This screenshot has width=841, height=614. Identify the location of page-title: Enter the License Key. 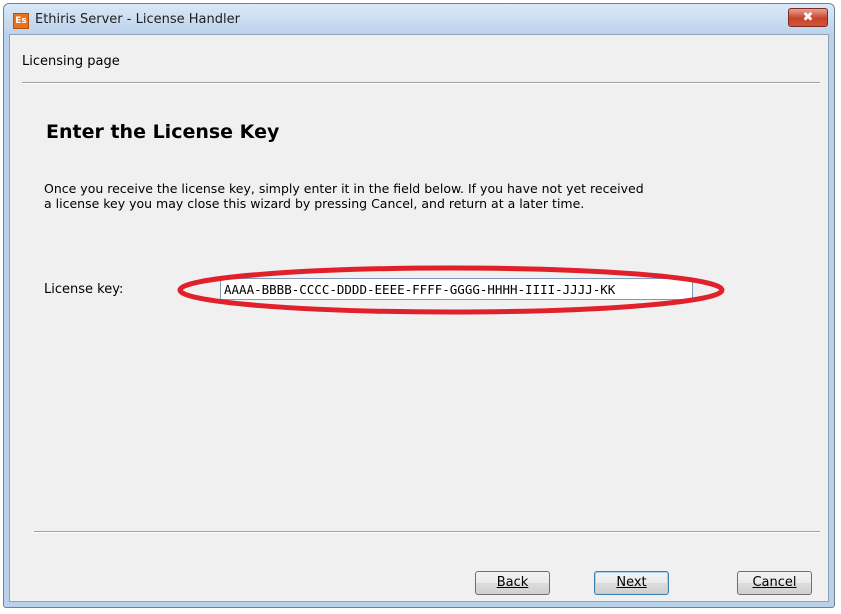
(163, 132).